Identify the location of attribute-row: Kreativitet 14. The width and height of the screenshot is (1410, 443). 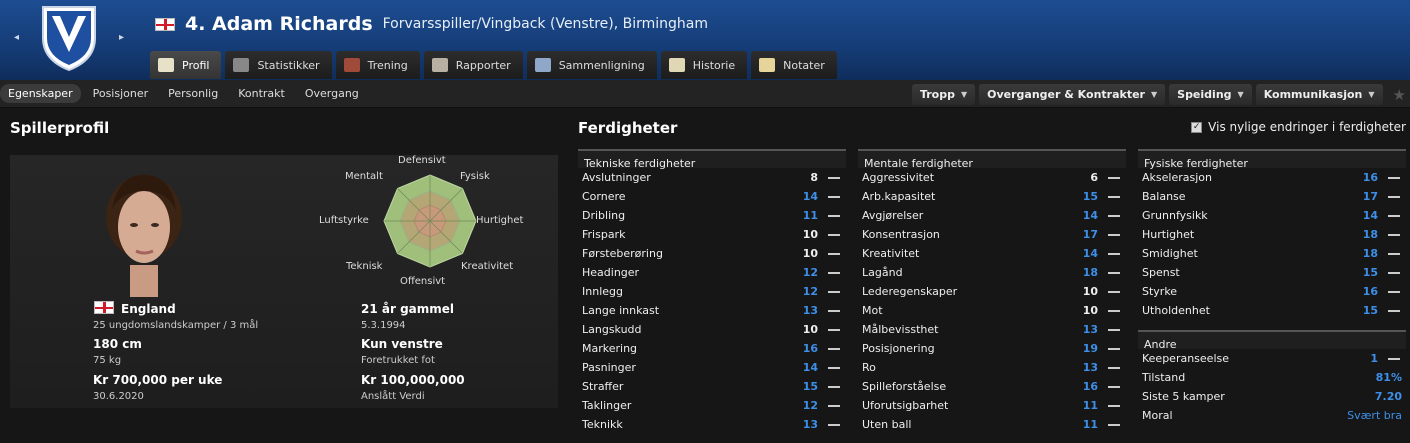
(992, 253).